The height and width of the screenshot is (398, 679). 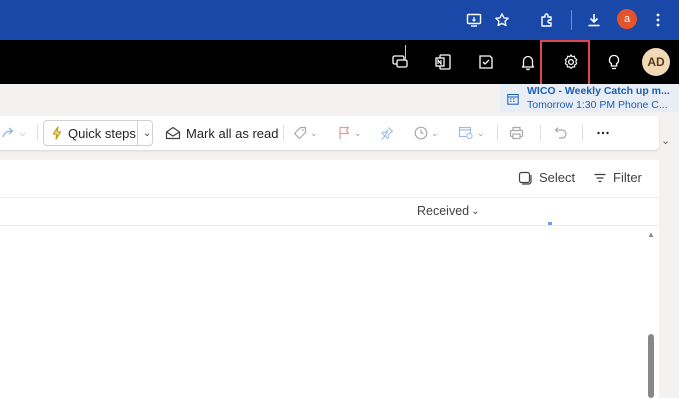 I want to click on mark-all-as-read-label: Mark all as read, so click(x=232, y=133).